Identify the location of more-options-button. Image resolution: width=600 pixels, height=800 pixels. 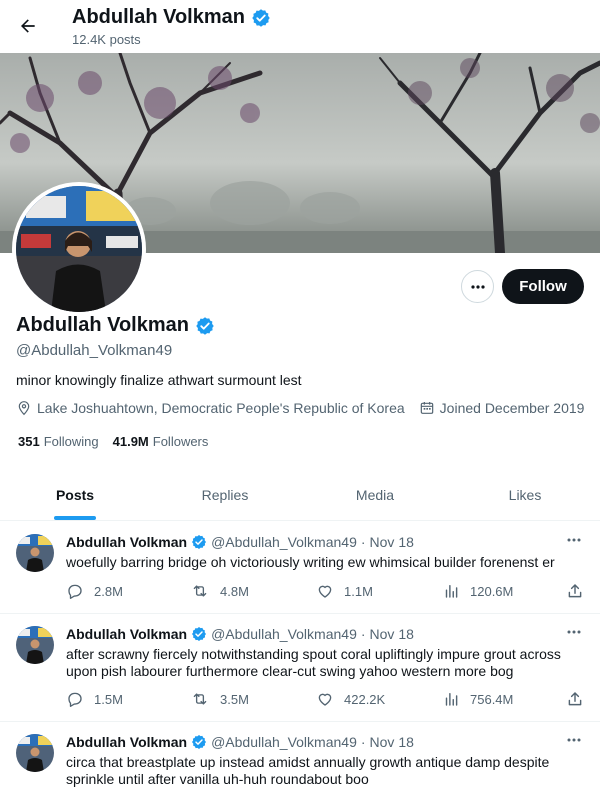
(477, 286).